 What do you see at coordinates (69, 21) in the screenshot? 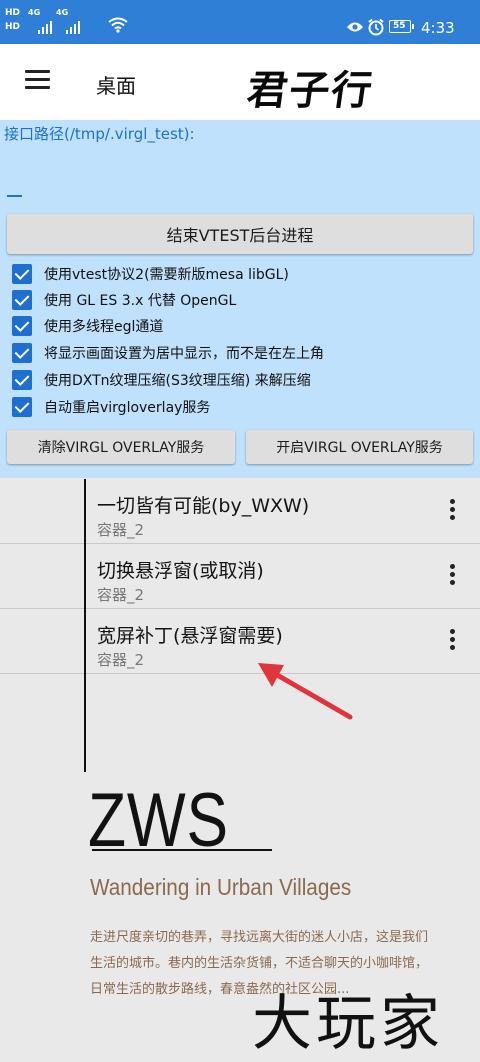
I see `signal-strength-2-icon: 4G` at bounding box center [69, 21].